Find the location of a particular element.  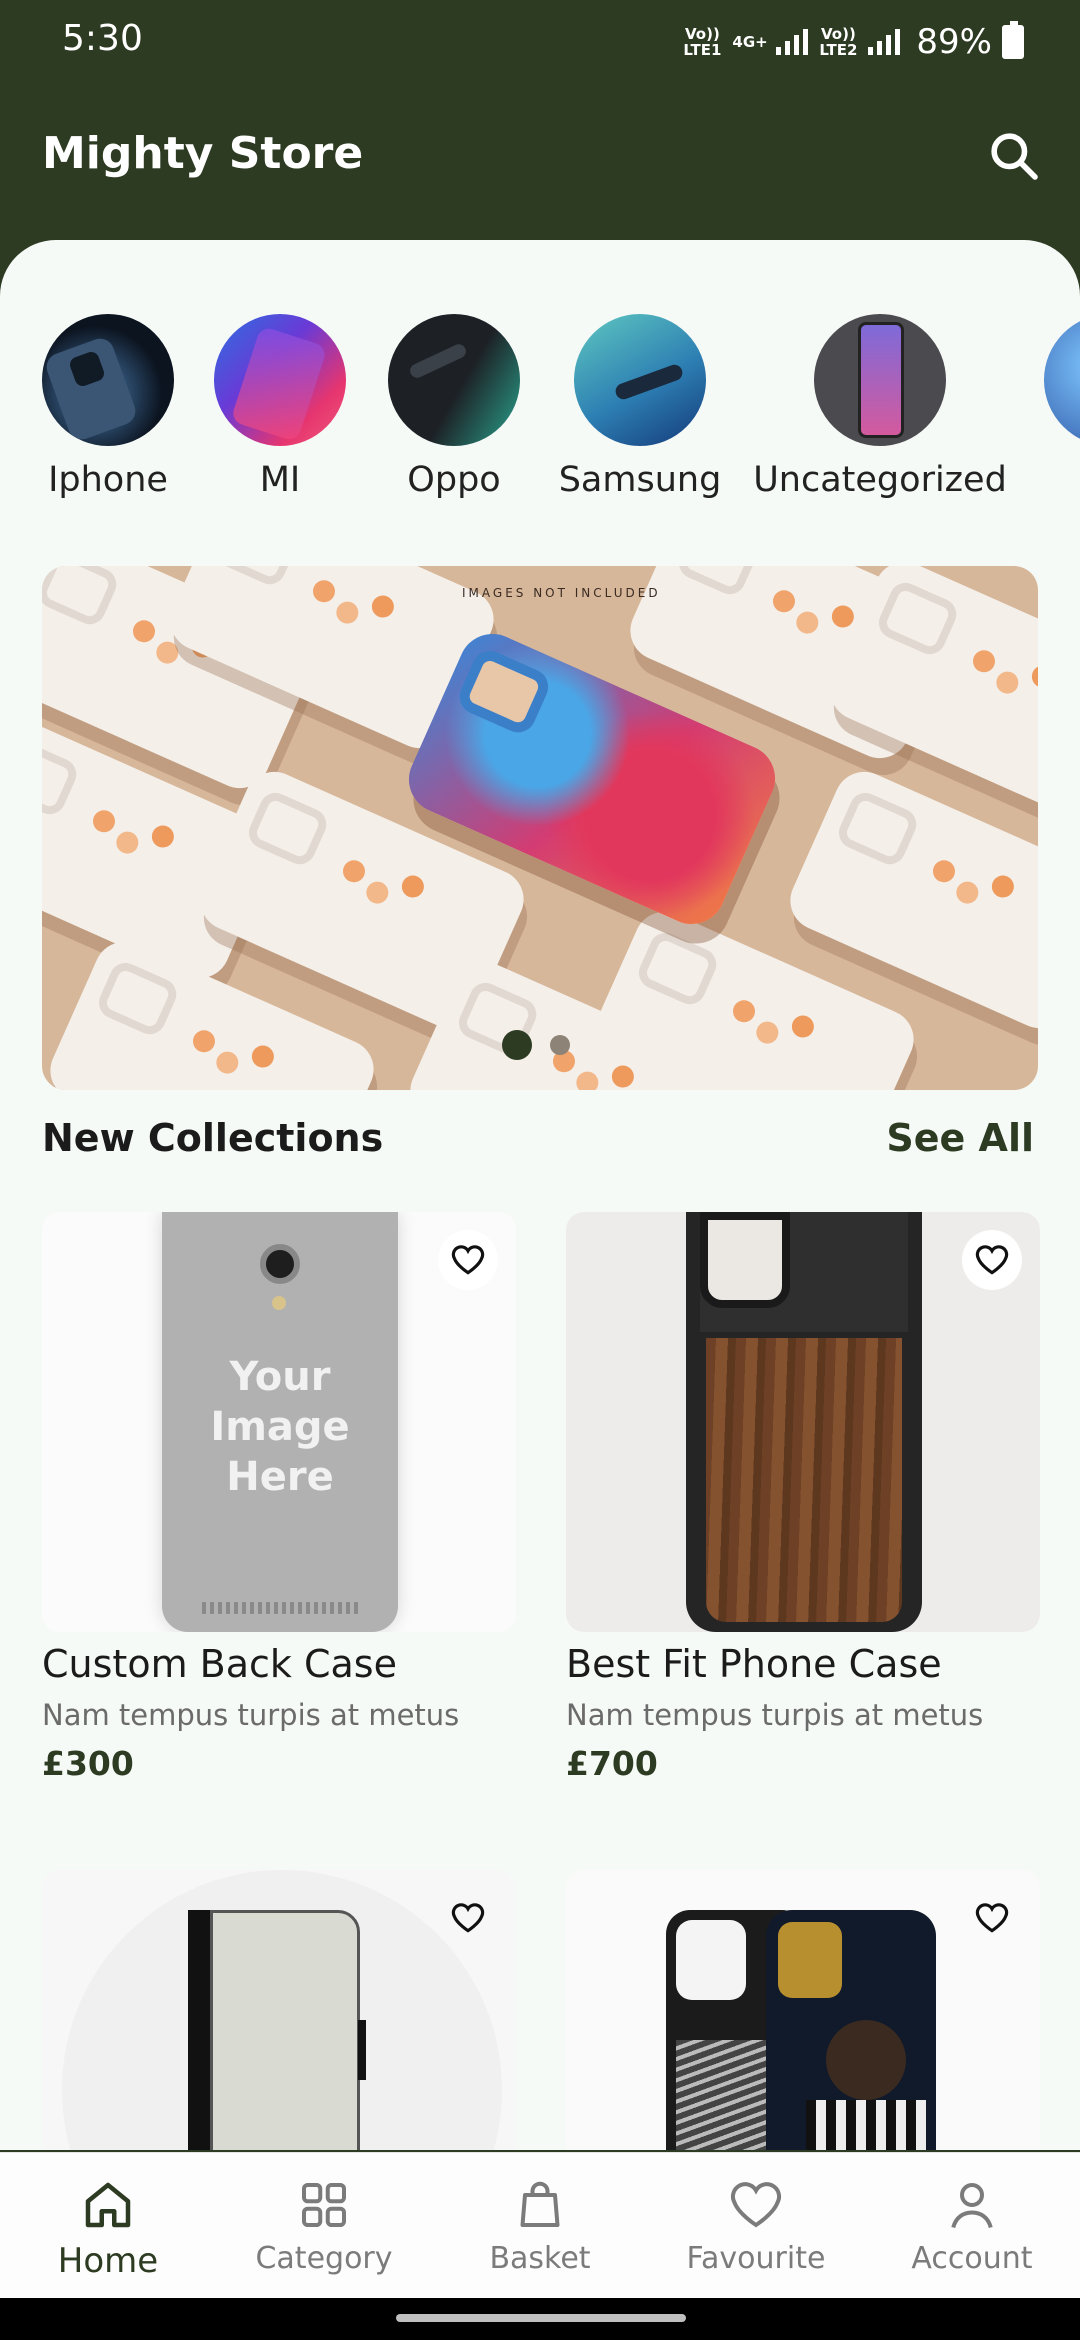

gesture-bar is located at coordinates (540, 2319).